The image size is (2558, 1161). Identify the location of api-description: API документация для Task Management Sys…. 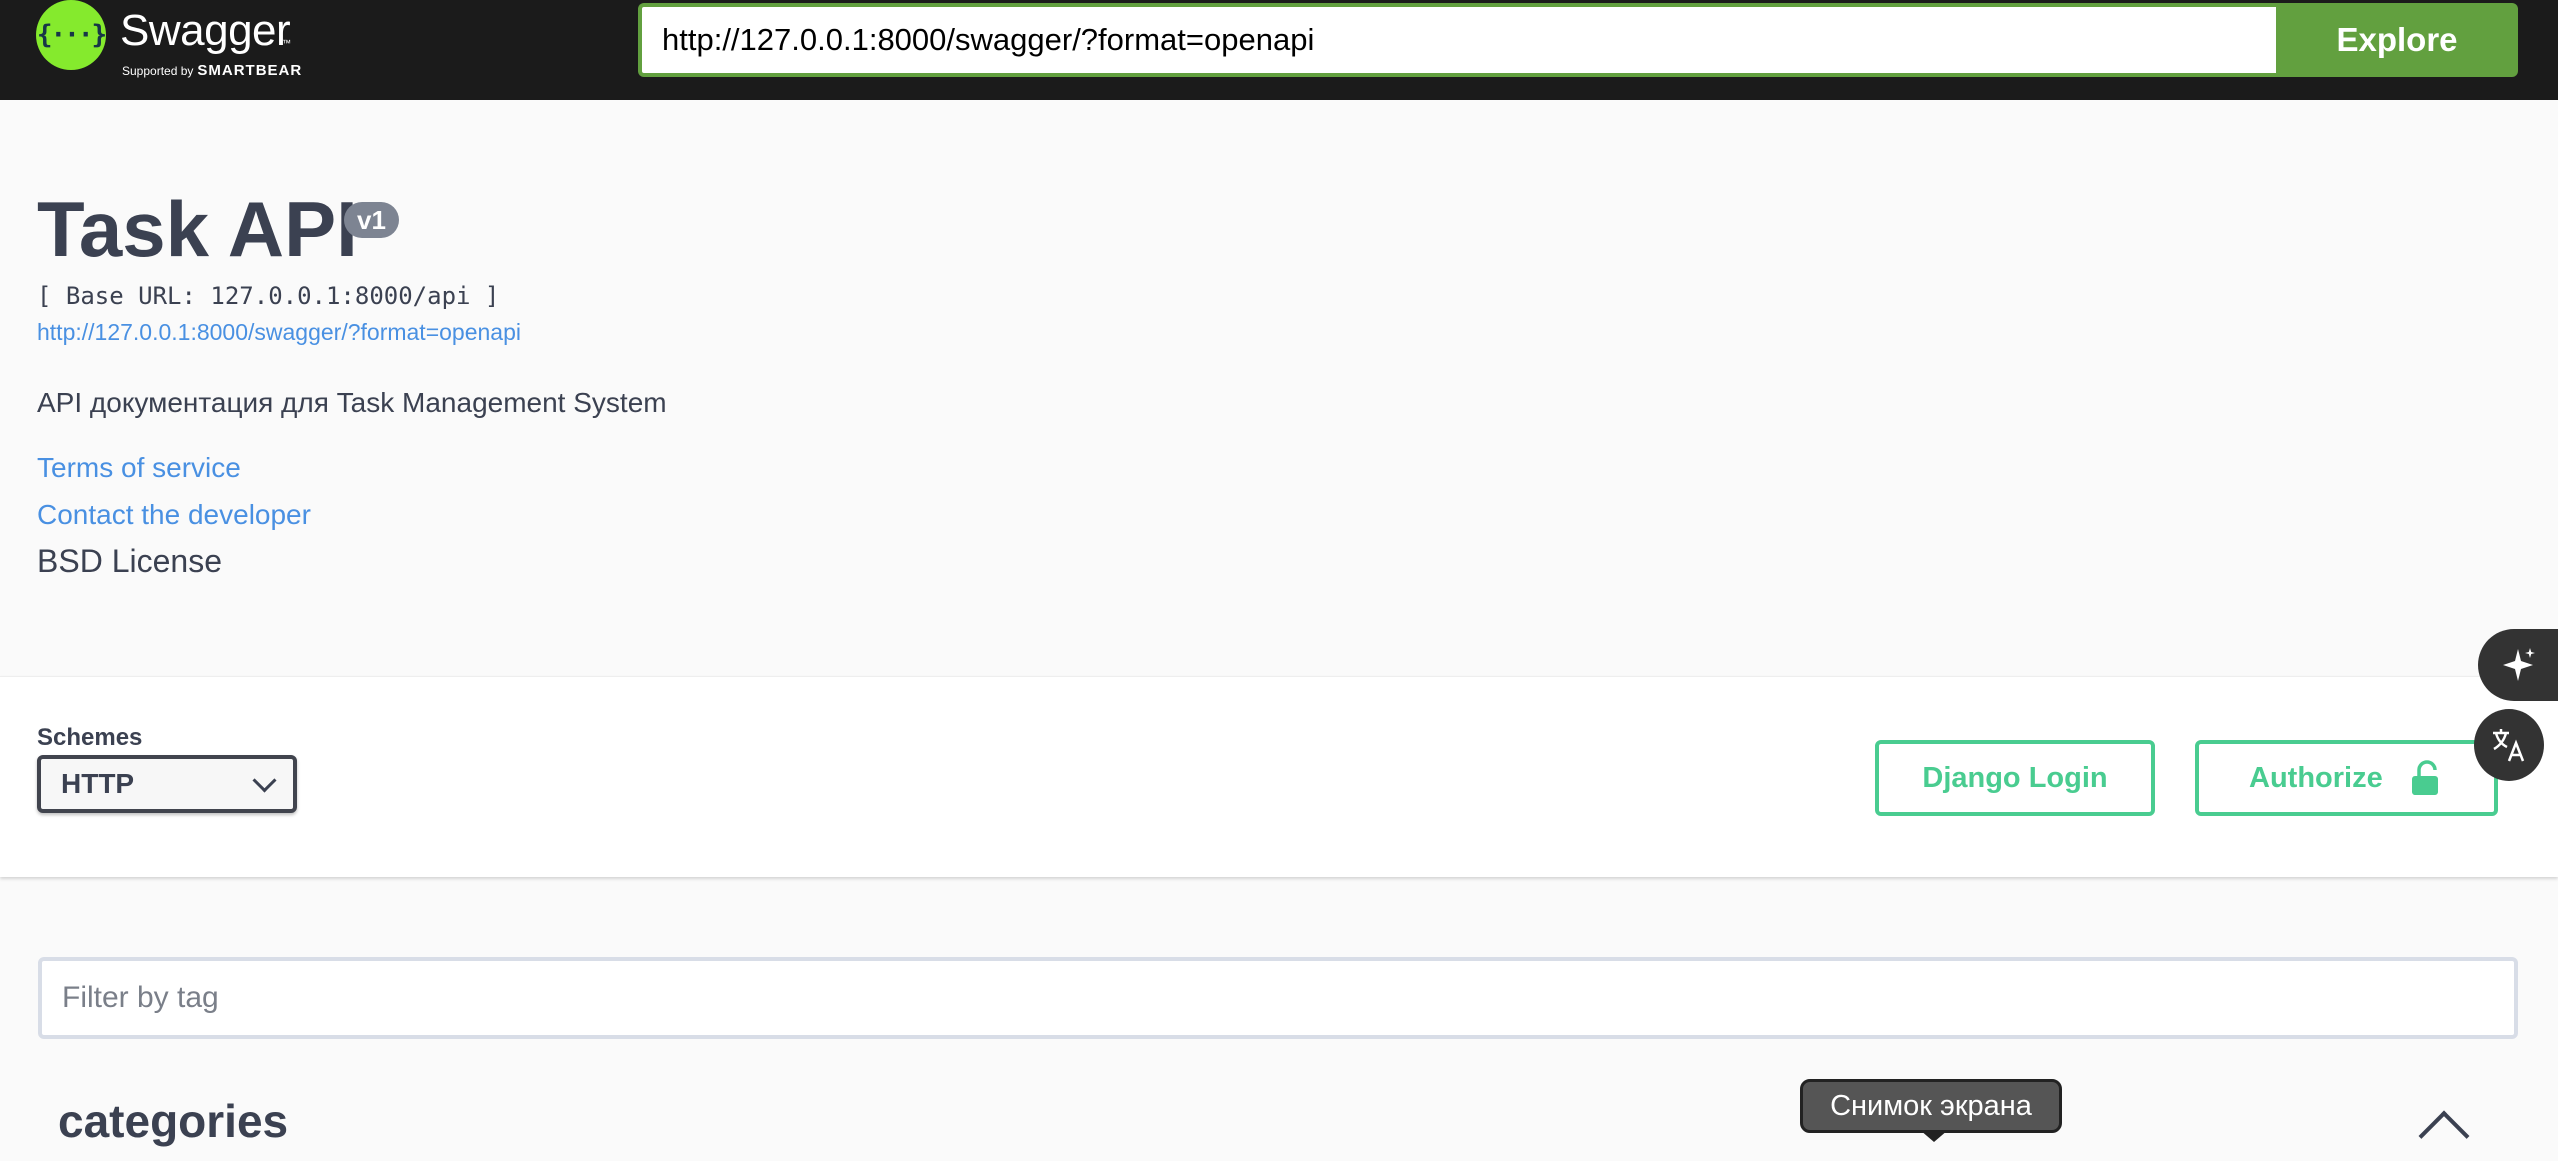
(352, 402).